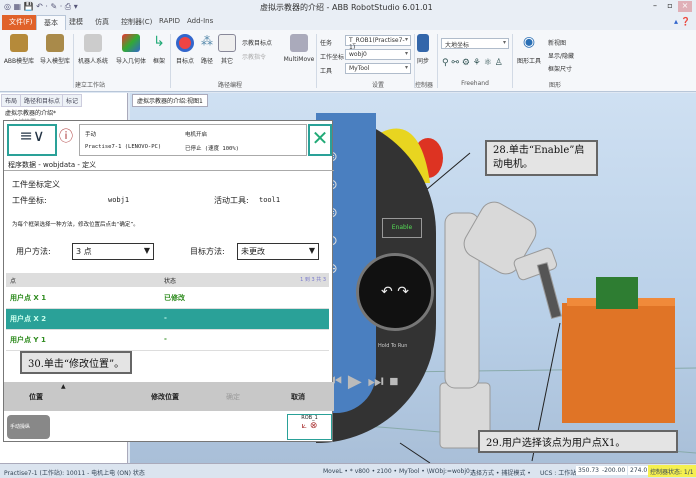 The height and width of the screenshot is (478, 696). What do you see at coordinates (500, 325) in the screenshot?
I see `robot-arm` at bounding box center [500, 325].